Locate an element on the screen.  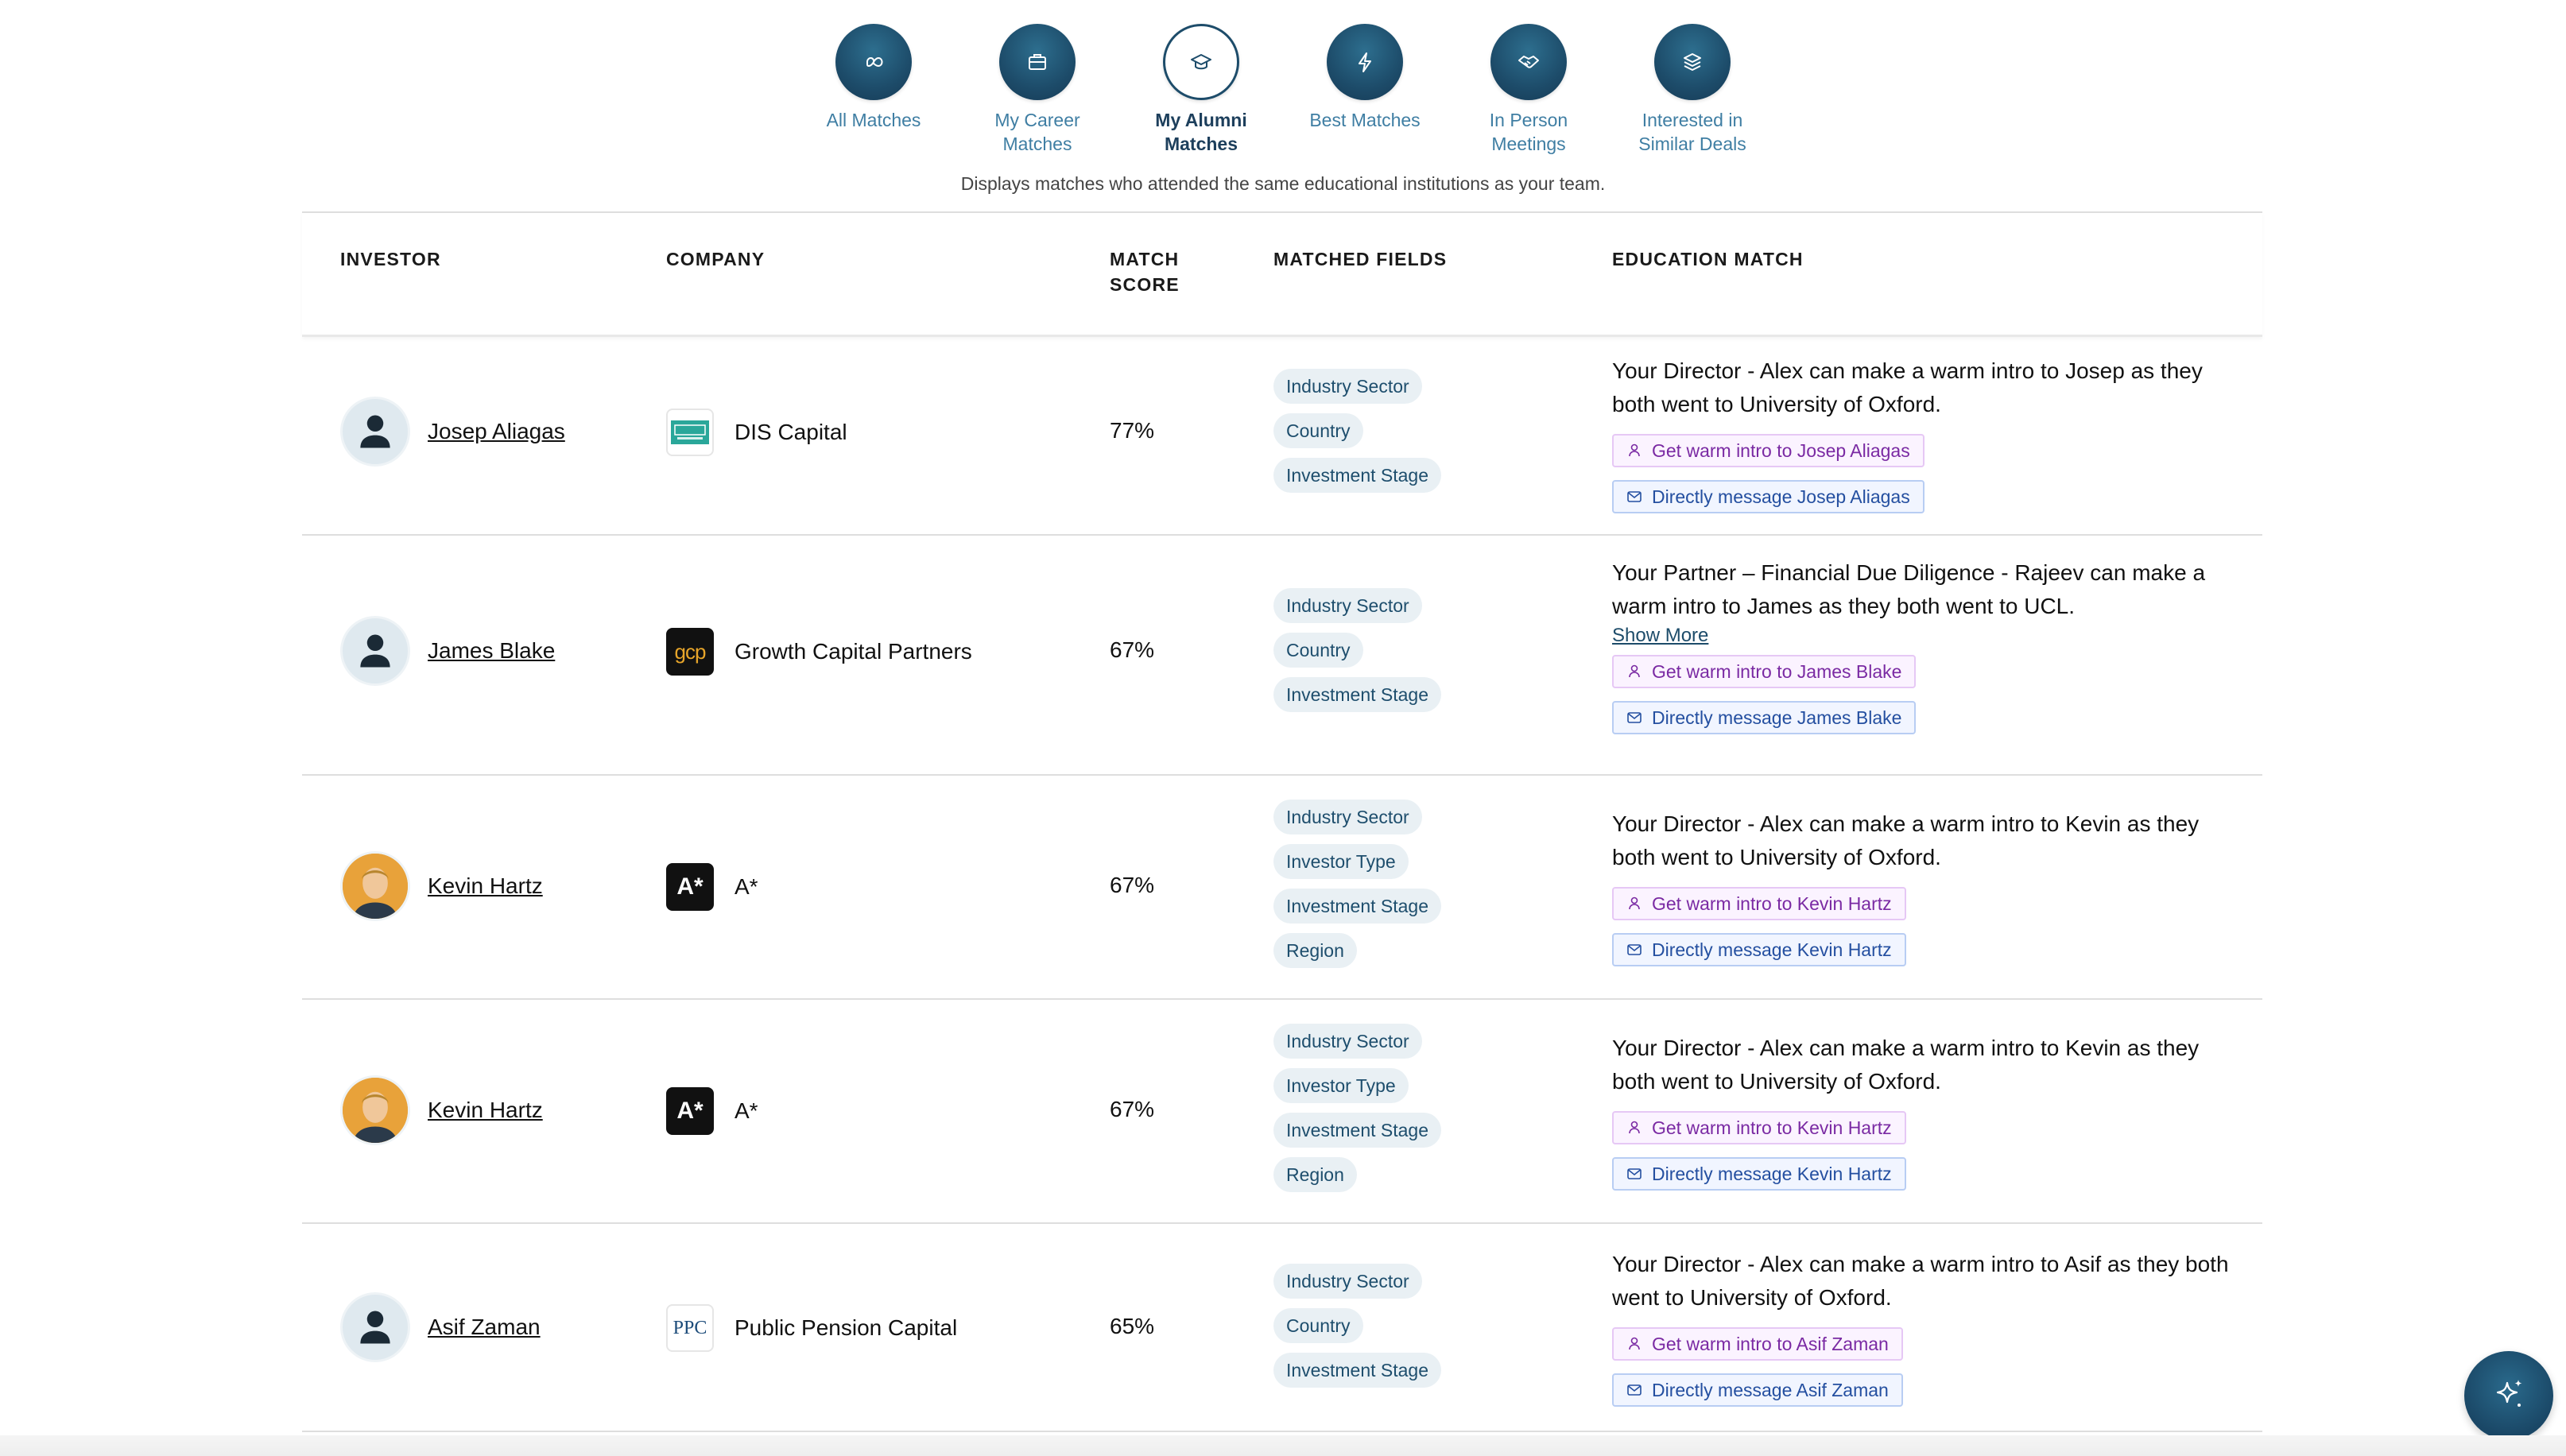
tab-best-matches: Best Matches is located at coordinates (1365, 90).